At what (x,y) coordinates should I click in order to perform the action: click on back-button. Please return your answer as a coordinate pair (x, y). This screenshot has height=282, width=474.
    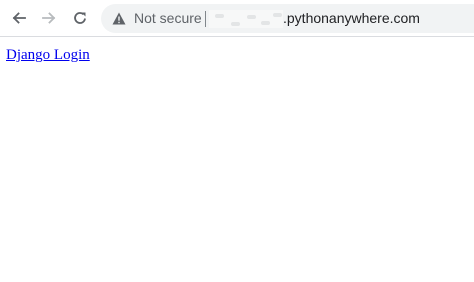
    Looking at the image, I should click on (19, 18).